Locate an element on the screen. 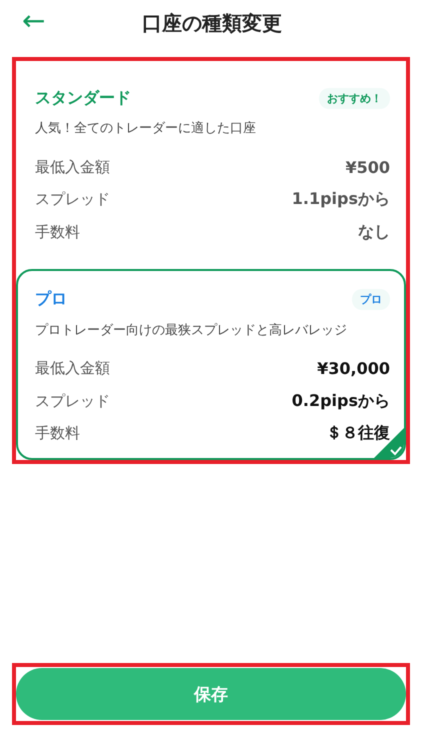 The height and width of the screenshot is (733, 424). row-value: ＄８往復 is located at coordinates (358, 433).